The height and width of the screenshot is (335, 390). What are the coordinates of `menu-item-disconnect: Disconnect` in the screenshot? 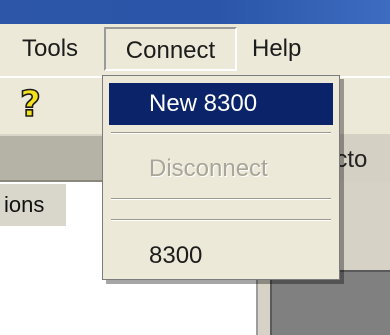 It's located at (221, 169).